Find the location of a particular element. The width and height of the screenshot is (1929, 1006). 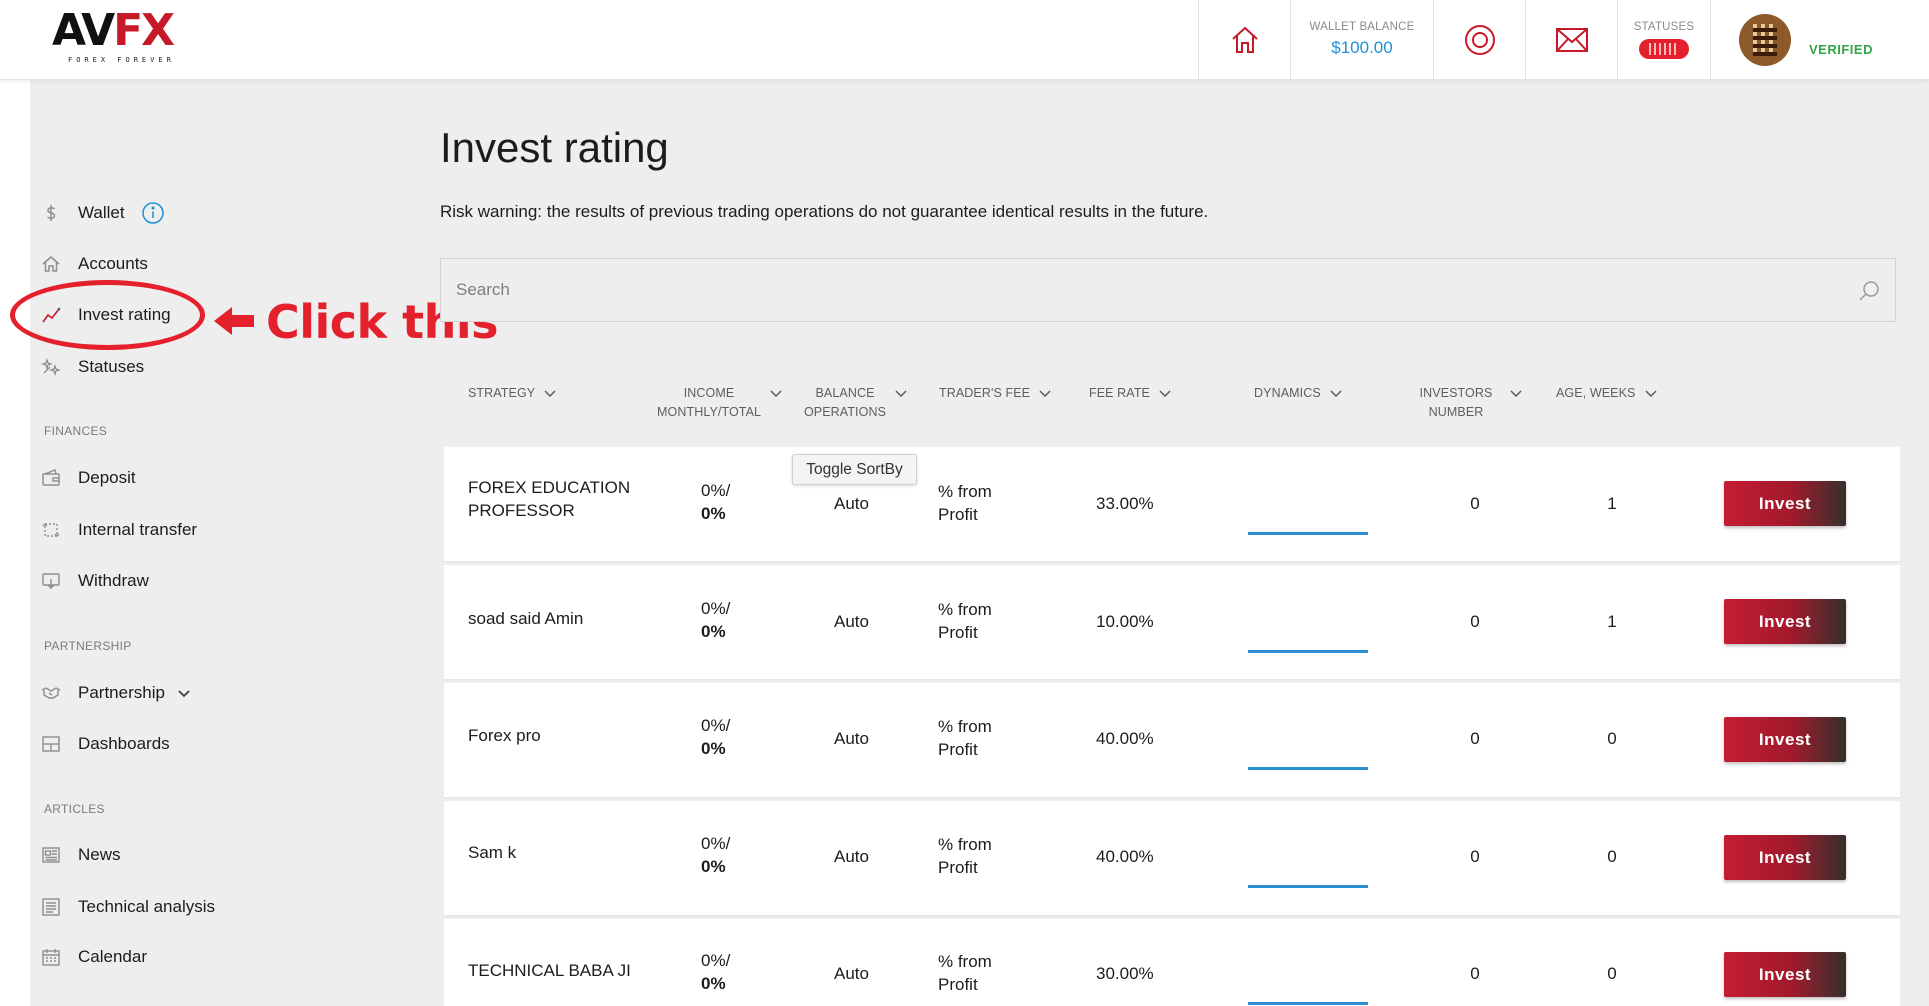

search-icon is located at coordinates (1869, 291).